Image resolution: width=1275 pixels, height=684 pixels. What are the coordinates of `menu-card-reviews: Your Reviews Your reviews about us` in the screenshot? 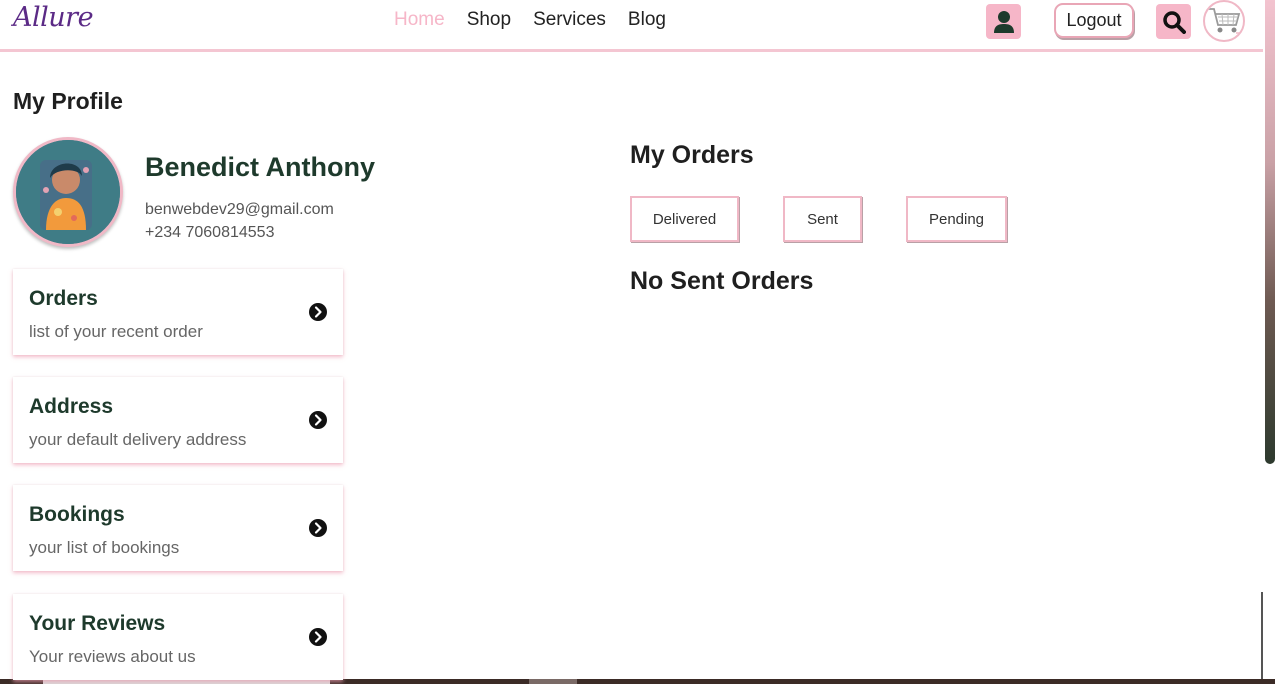 It's located at (178, 637).